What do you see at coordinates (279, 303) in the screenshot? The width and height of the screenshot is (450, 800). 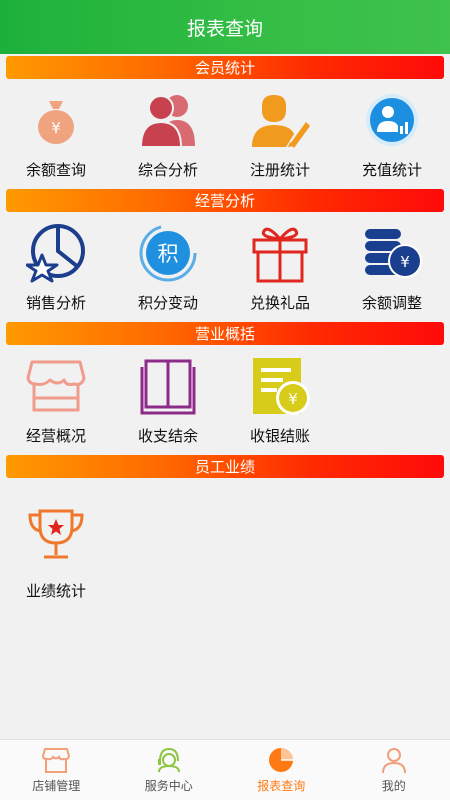 I see `grid-item-label: 兑换礼品` at bounding box center [279, 303].